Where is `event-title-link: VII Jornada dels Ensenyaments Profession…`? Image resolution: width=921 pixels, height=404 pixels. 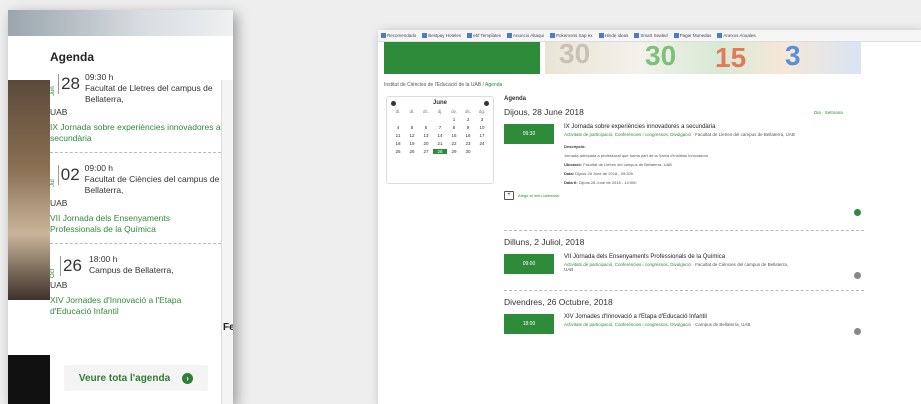 event-title-link: VII Jornada dels Ensenyaments Profession… is located at coordinates (135, 224).